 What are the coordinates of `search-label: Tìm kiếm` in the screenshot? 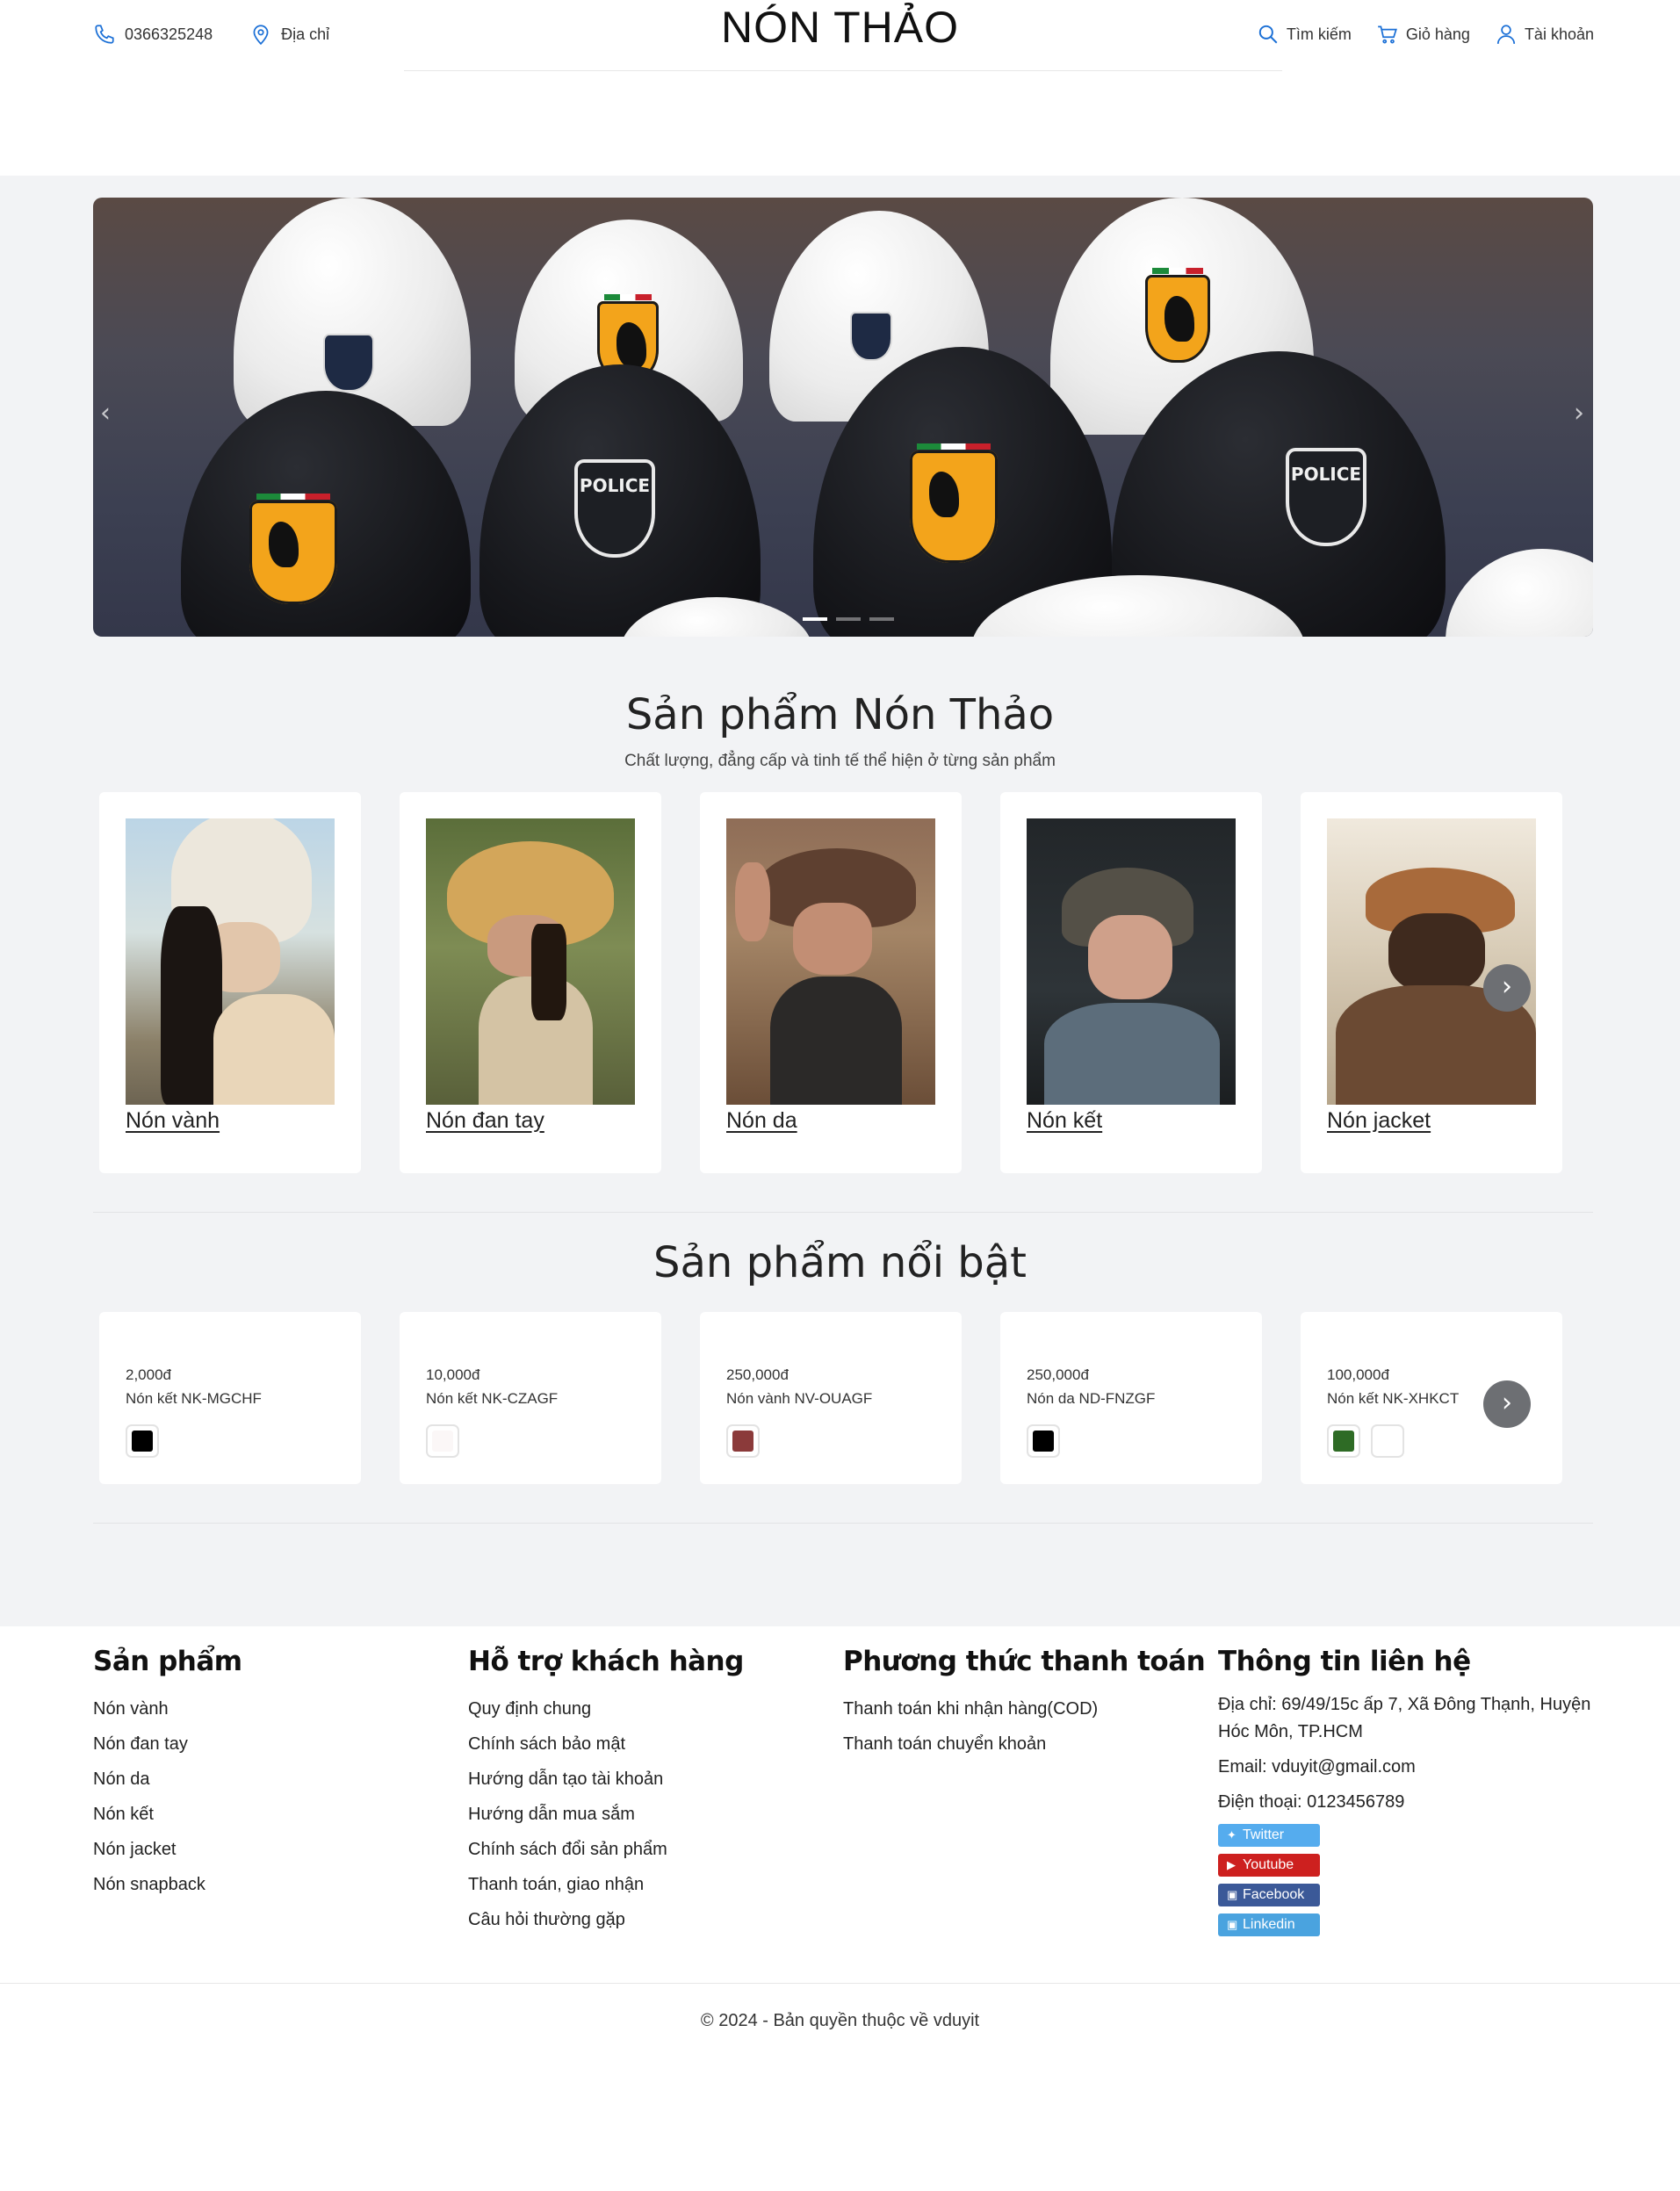 It's located at (1319, 34).